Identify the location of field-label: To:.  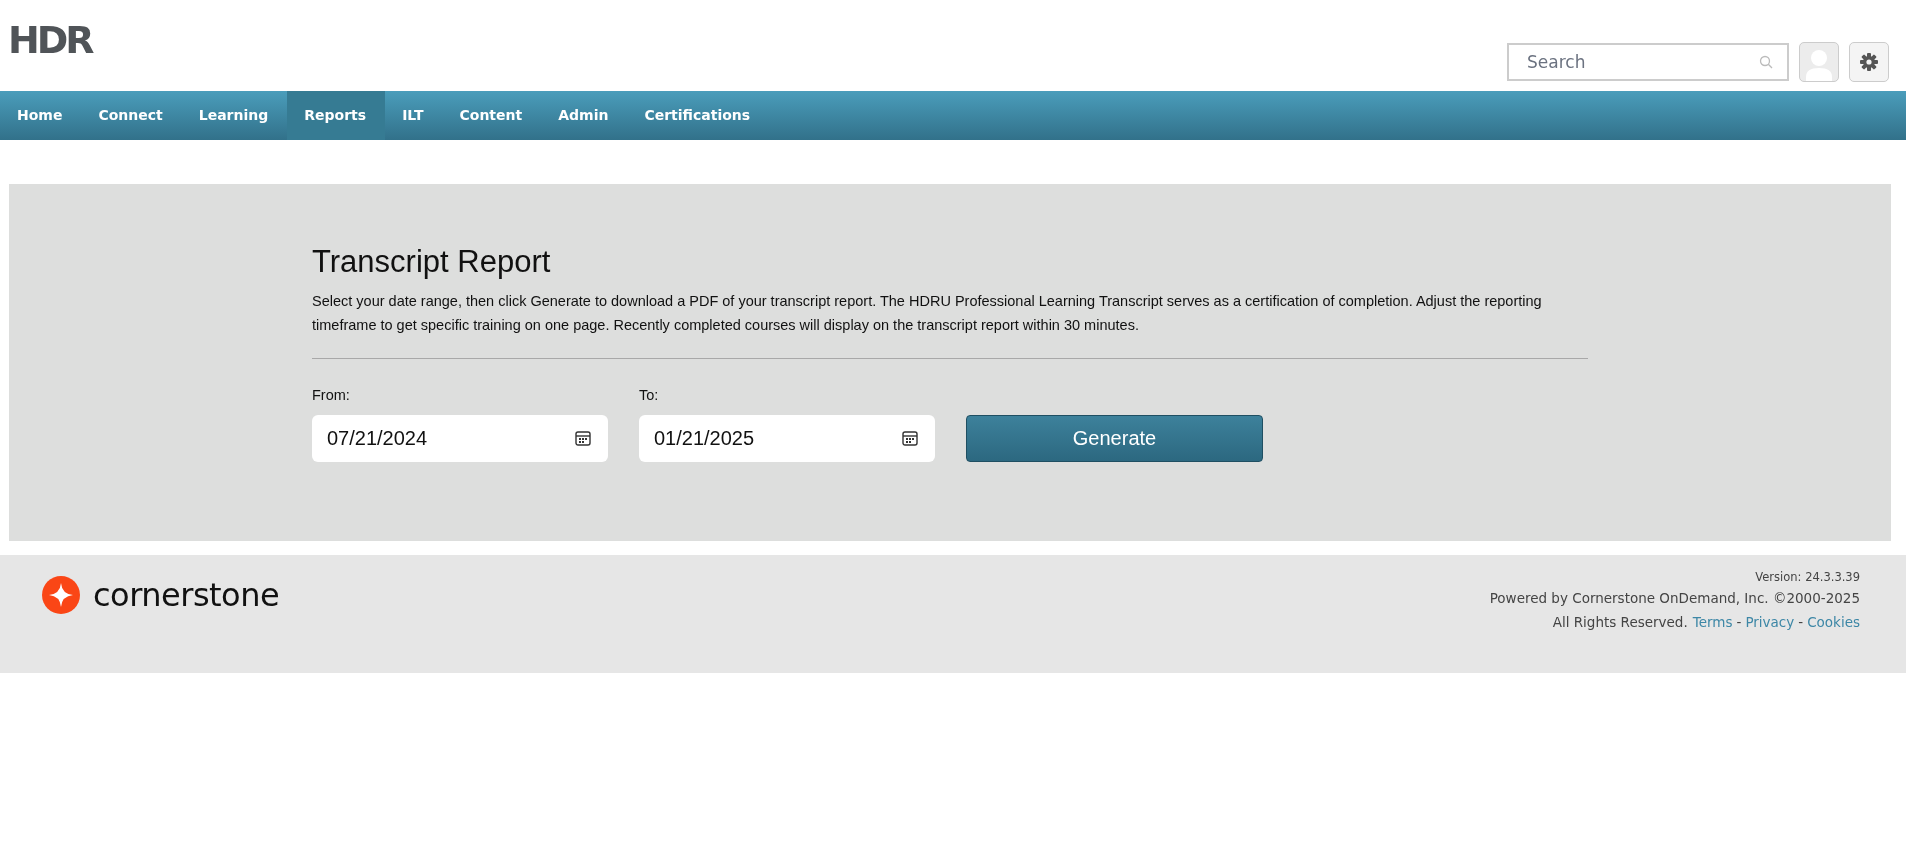
(649, 395).